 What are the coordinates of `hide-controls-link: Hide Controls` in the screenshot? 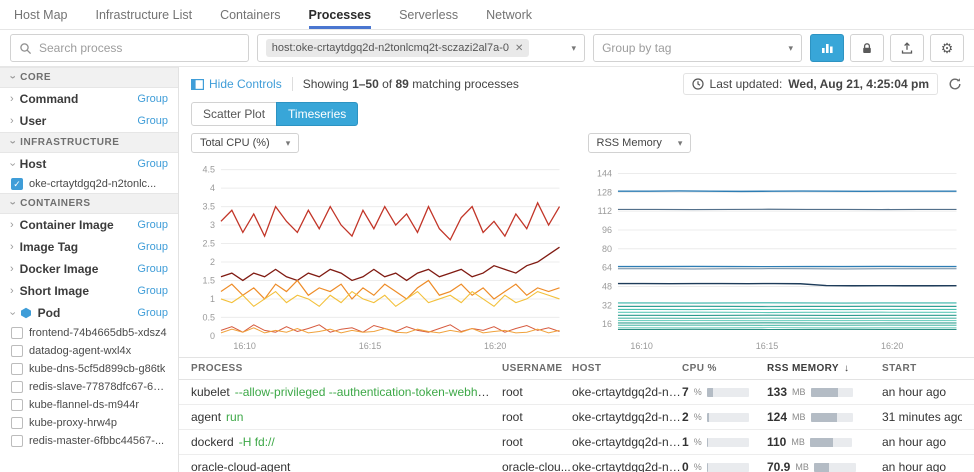 It's located at (236, 84).